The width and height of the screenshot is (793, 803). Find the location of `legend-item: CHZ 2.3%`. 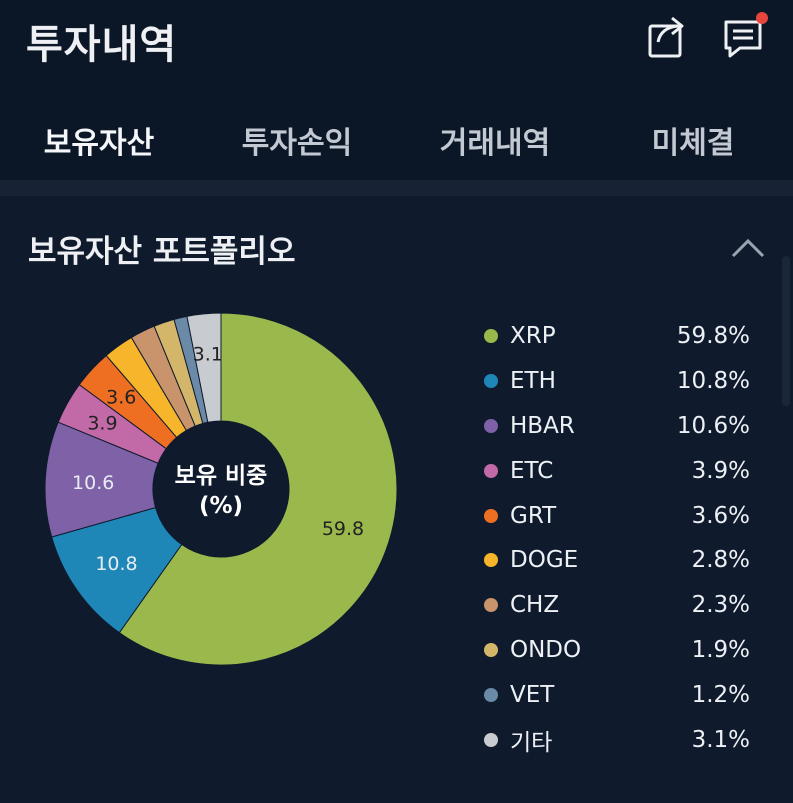

legend-item: CHZ 2.3% is located at coordinates (615, 605).